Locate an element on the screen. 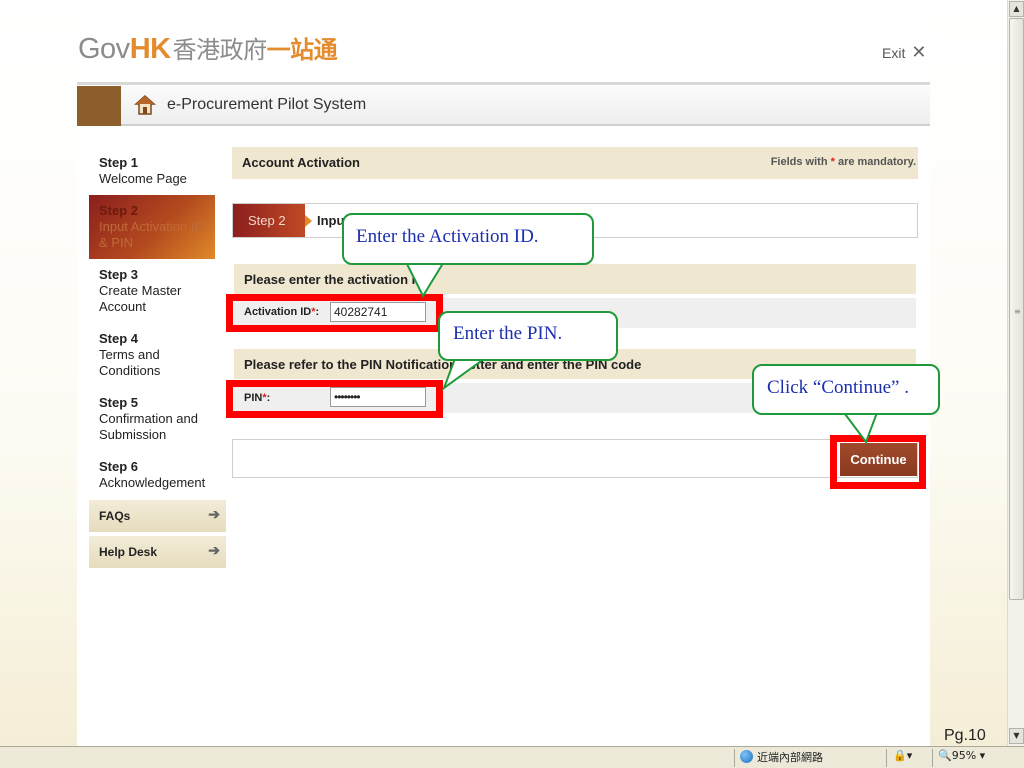 The image size is (1024, 768). protected-mode-icon: 🔒▾ is located at coordinates (902, 755).